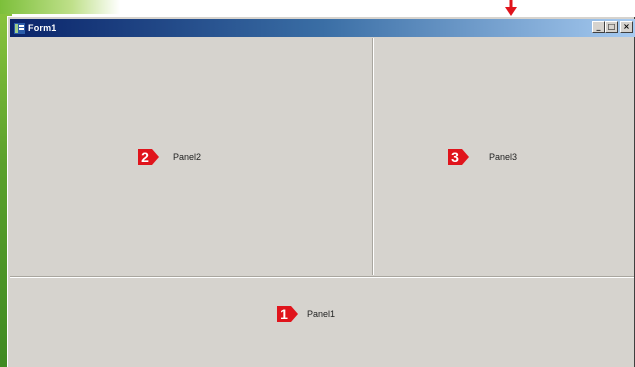 The width and height of the screenshot is (635, 367). I want to click on minimize-icon: _, so click(598, 26).